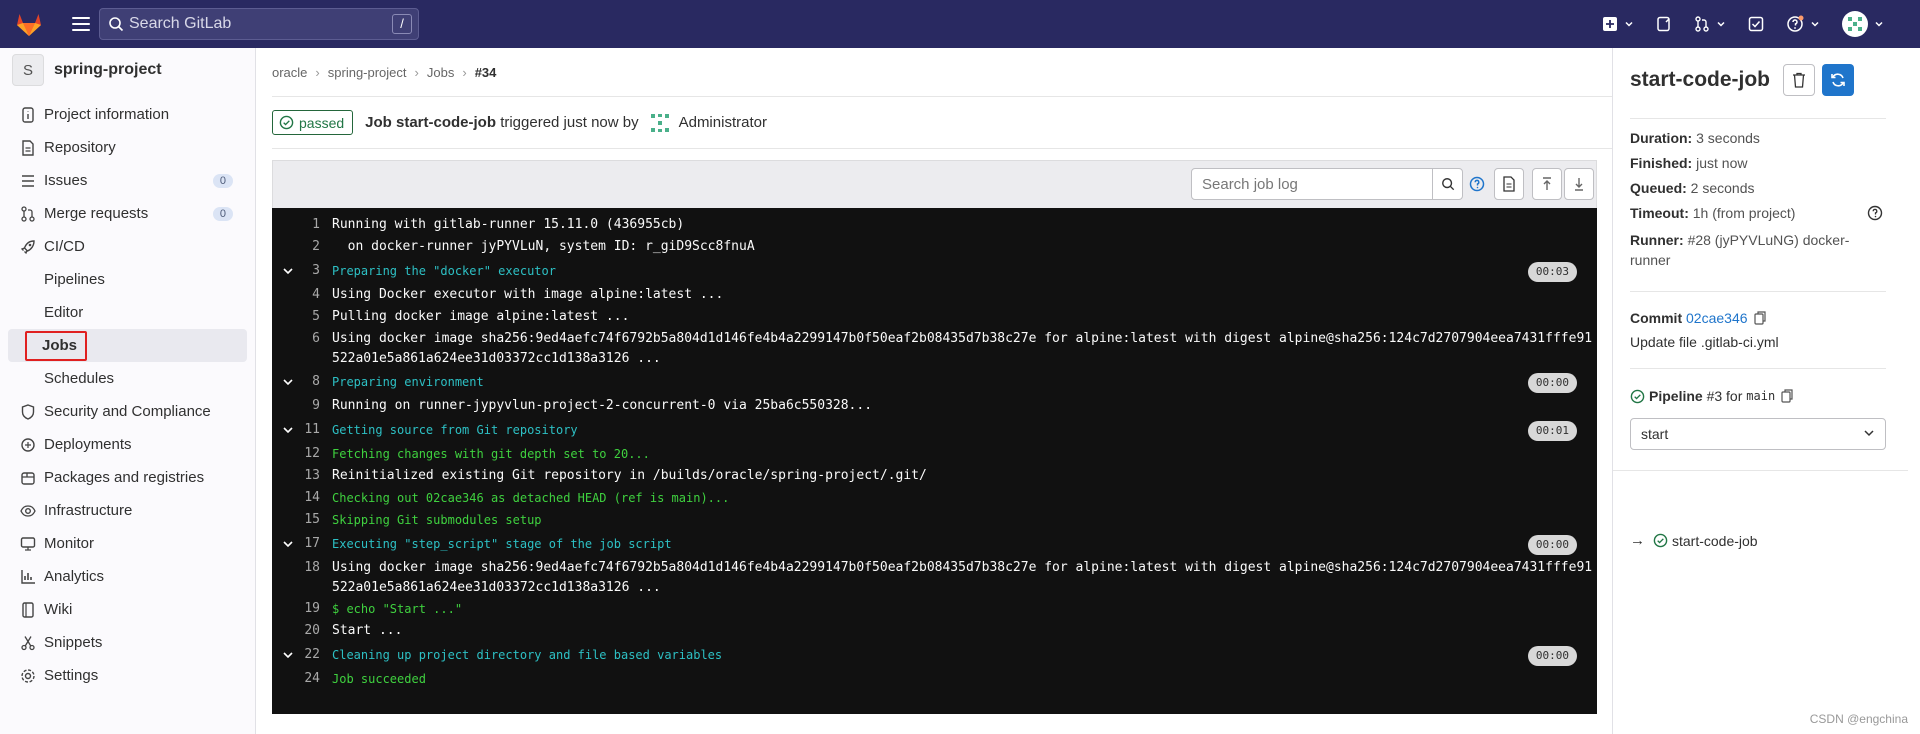  I want to click on log-line-number: 13, so click(302, 476).